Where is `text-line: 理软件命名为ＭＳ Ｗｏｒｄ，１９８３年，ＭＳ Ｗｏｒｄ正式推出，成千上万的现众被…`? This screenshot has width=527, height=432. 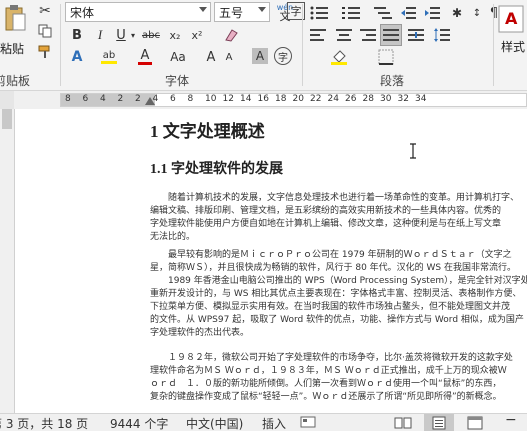 text-line: 理软件命名为ＭＳ Ｗｏｒｄ，１９８３年，ＭＳ Ｗｏｒｄ正式推出，成千上万的现众被… is located at coordinates (328, 371).